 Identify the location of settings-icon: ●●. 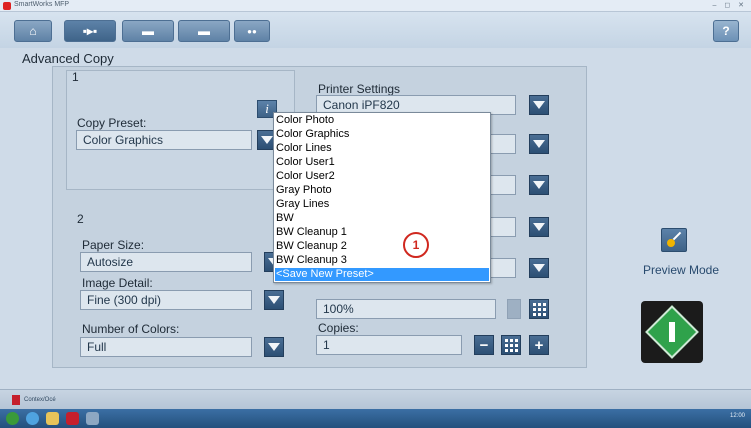
(252, 31).